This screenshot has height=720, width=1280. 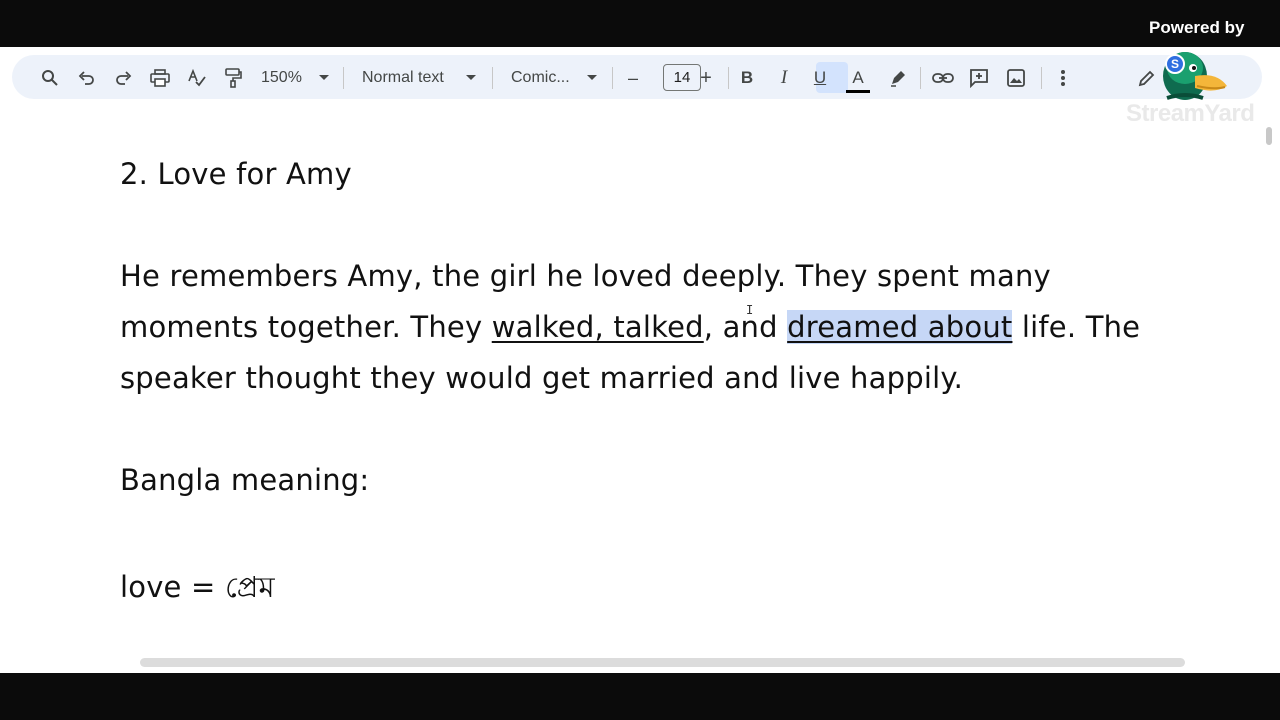 What do you see at coordinates (283, 78) in the screenshot?
I see `zoom-select: 150%` at bounding box center [283, 78].